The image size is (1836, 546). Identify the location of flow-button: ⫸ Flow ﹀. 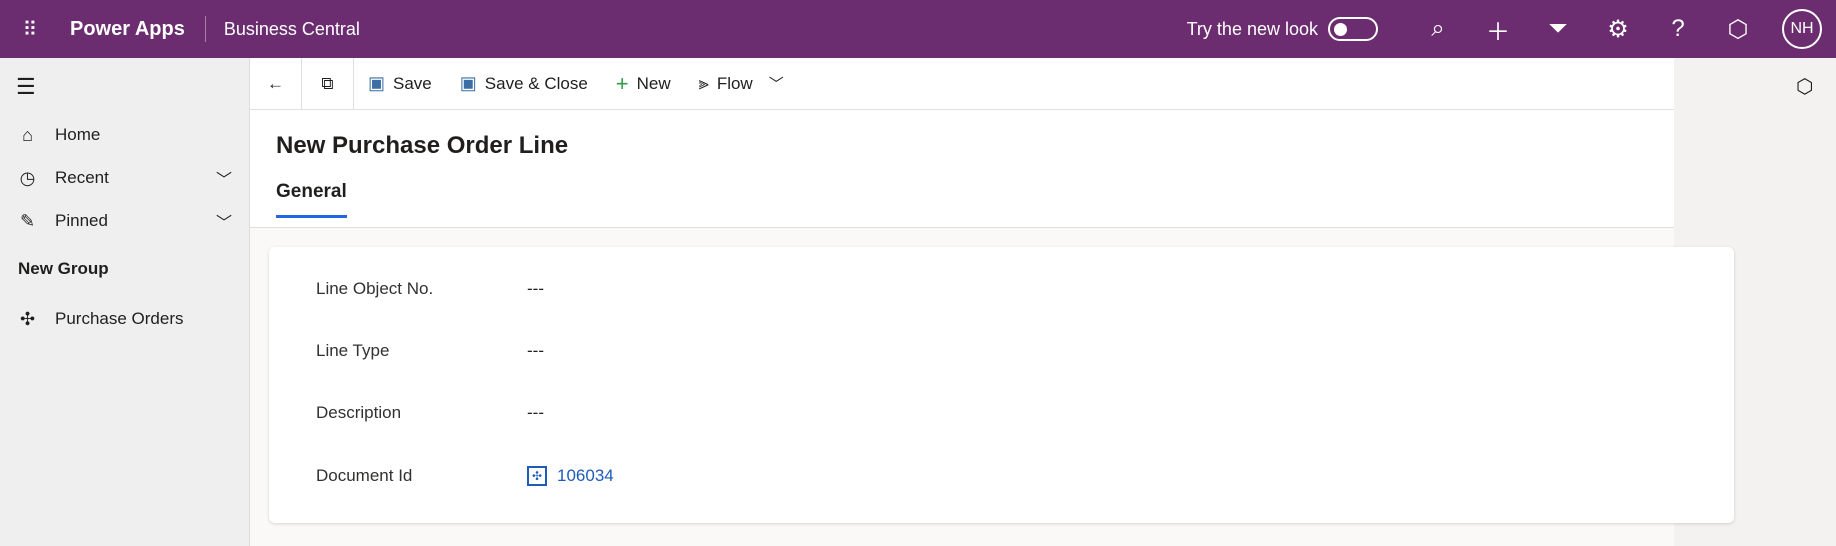
(741, 84).